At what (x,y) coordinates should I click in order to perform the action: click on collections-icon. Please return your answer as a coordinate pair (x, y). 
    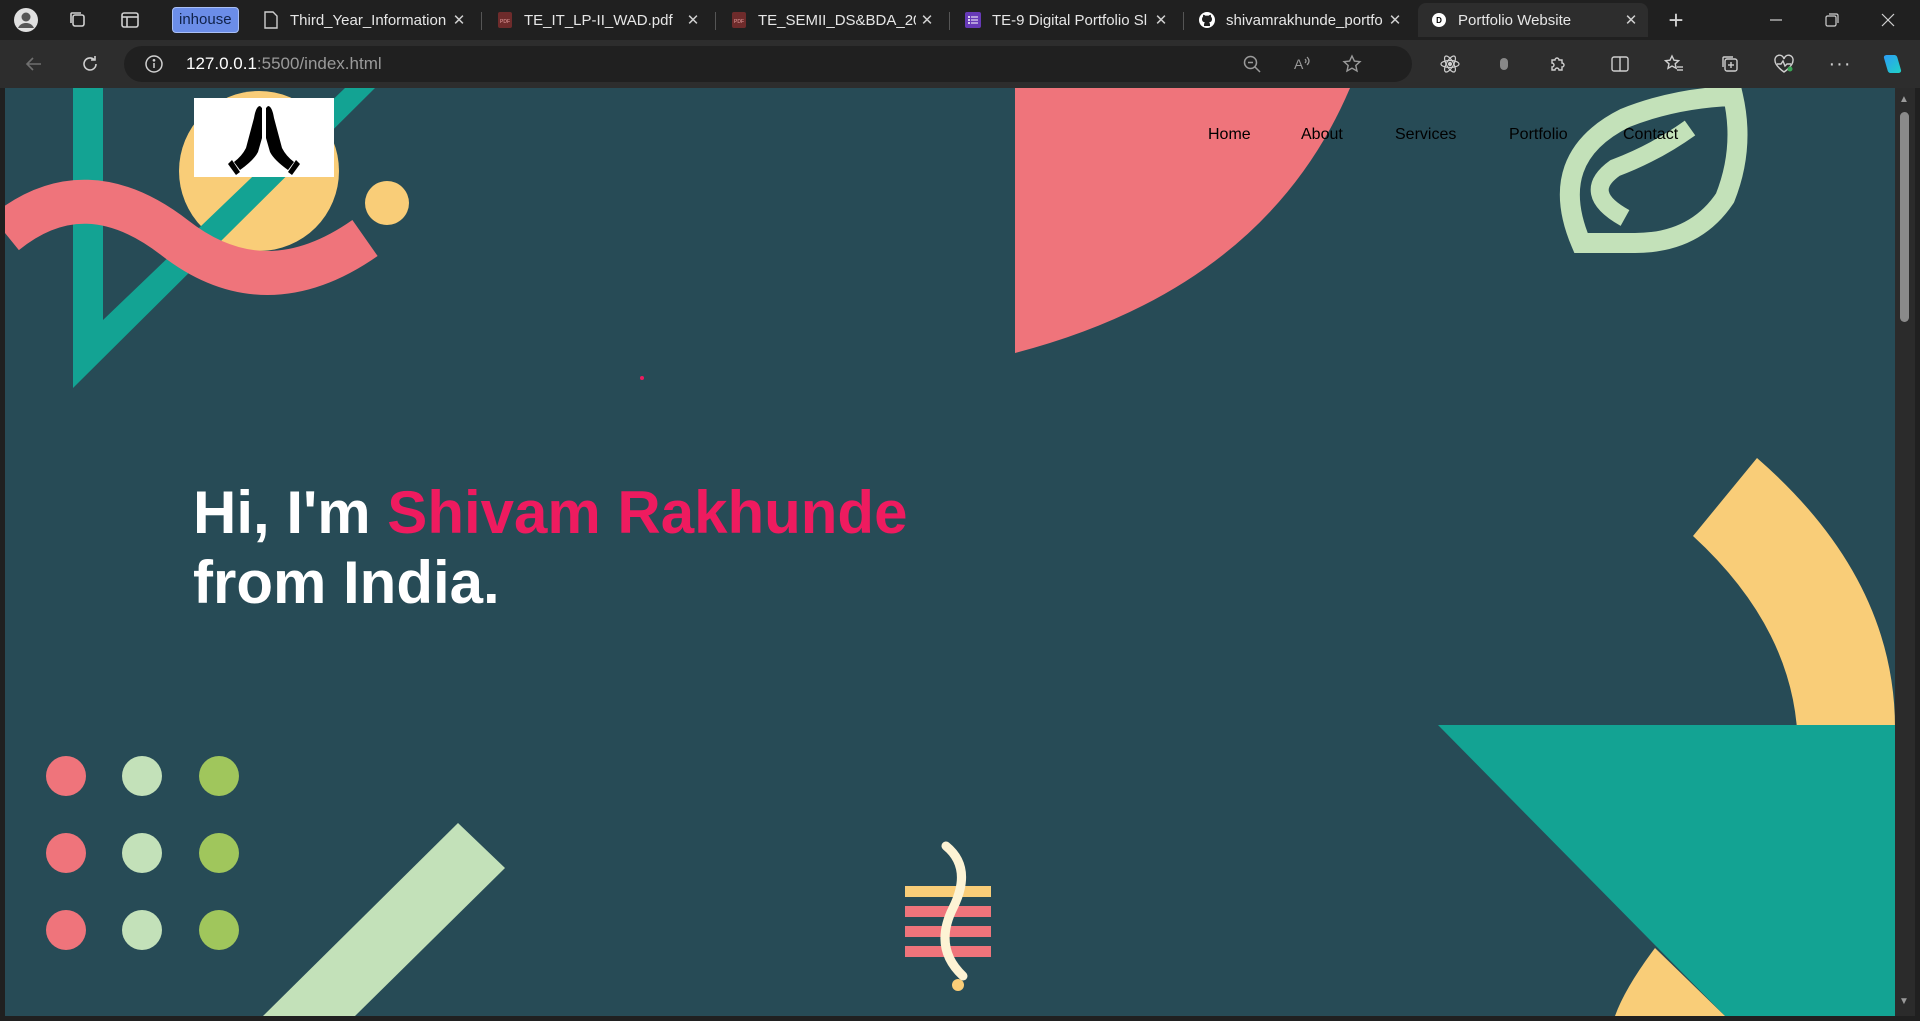
    Looking at the image, I should click on (1730, 64).